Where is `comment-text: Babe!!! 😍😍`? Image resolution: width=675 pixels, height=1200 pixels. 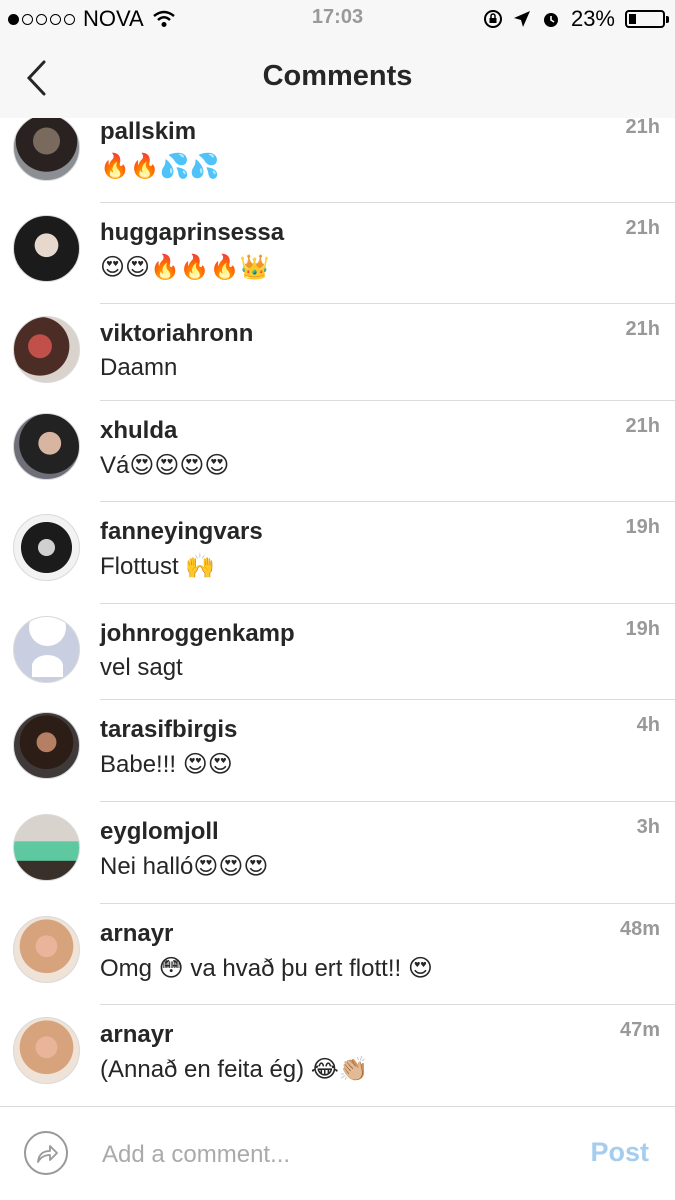 comment-text: Babe!!! 😍😍 is located at coordinates (166, 764).